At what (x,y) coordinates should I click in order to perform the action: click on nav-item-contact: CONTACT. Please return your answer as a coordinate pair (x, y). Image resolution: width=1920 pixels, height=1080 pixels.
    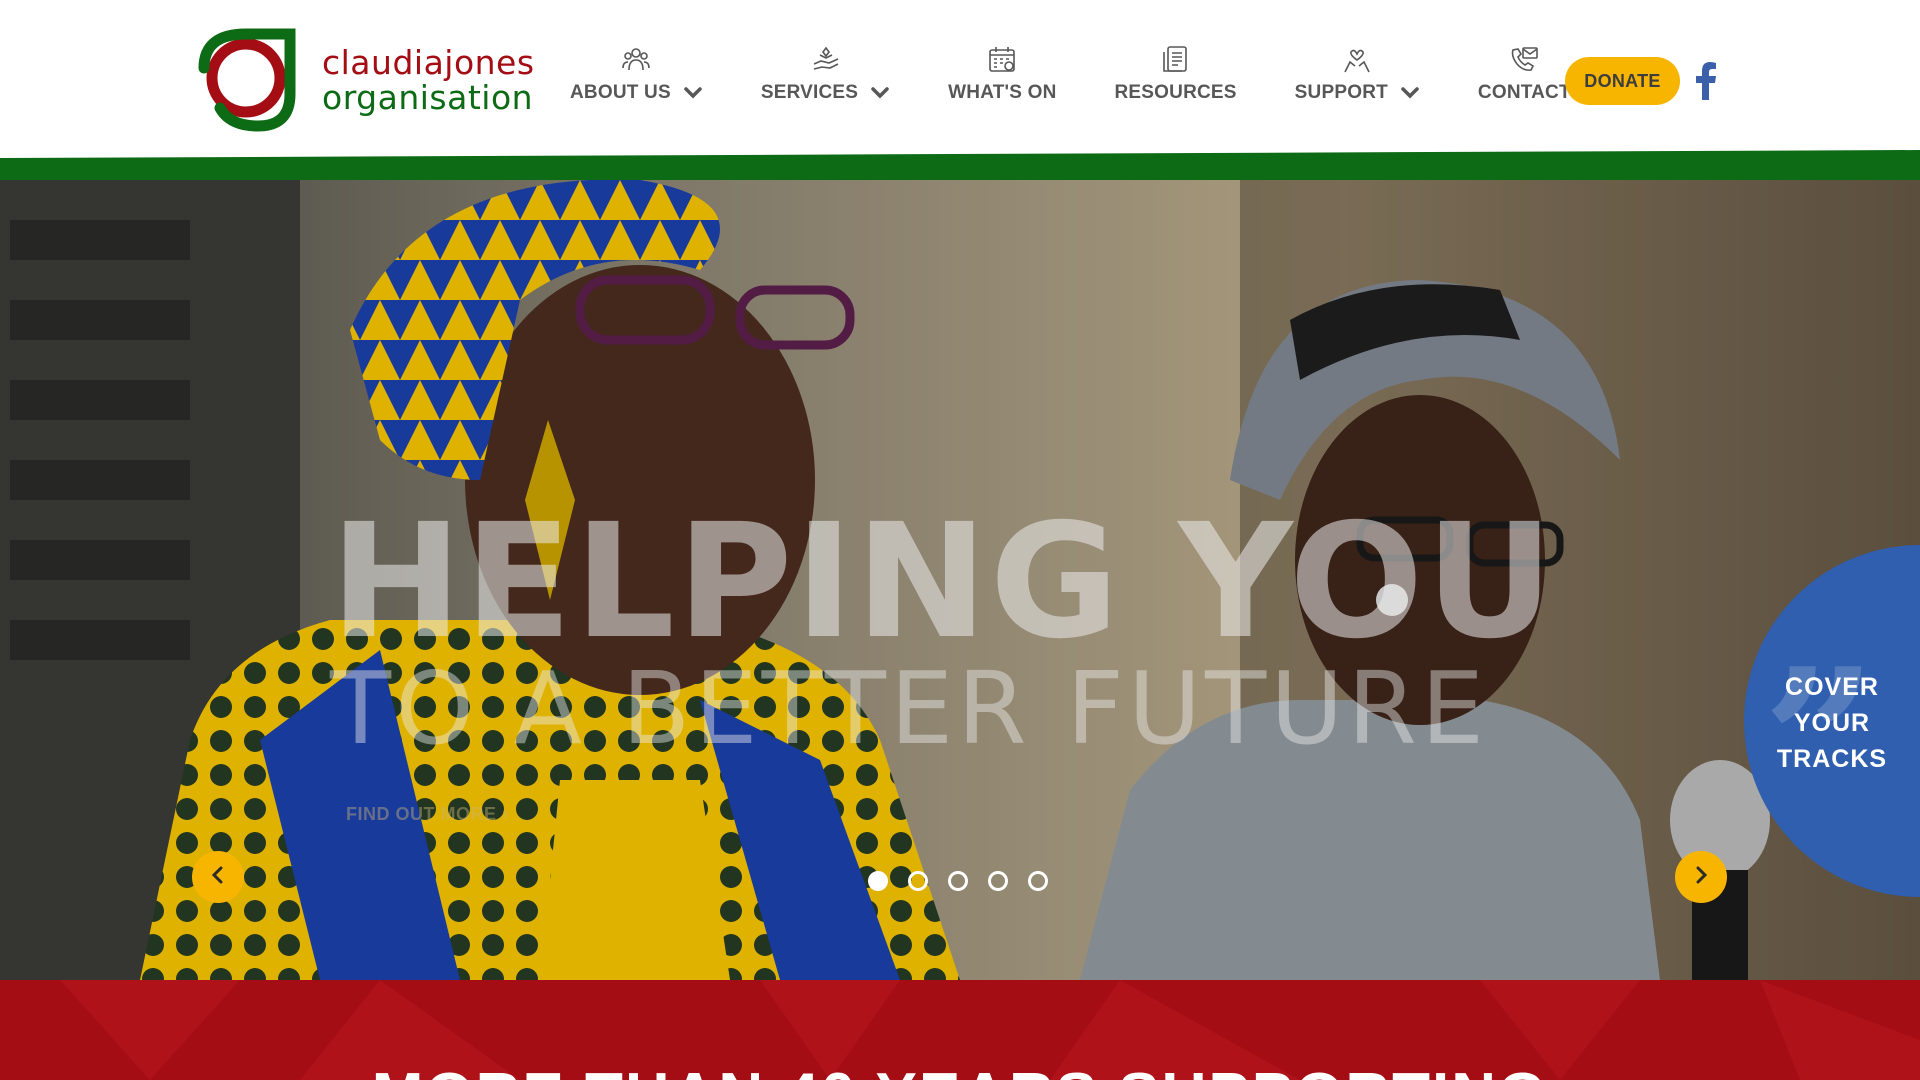
    Looking at the image, I should click on (1524, 74).